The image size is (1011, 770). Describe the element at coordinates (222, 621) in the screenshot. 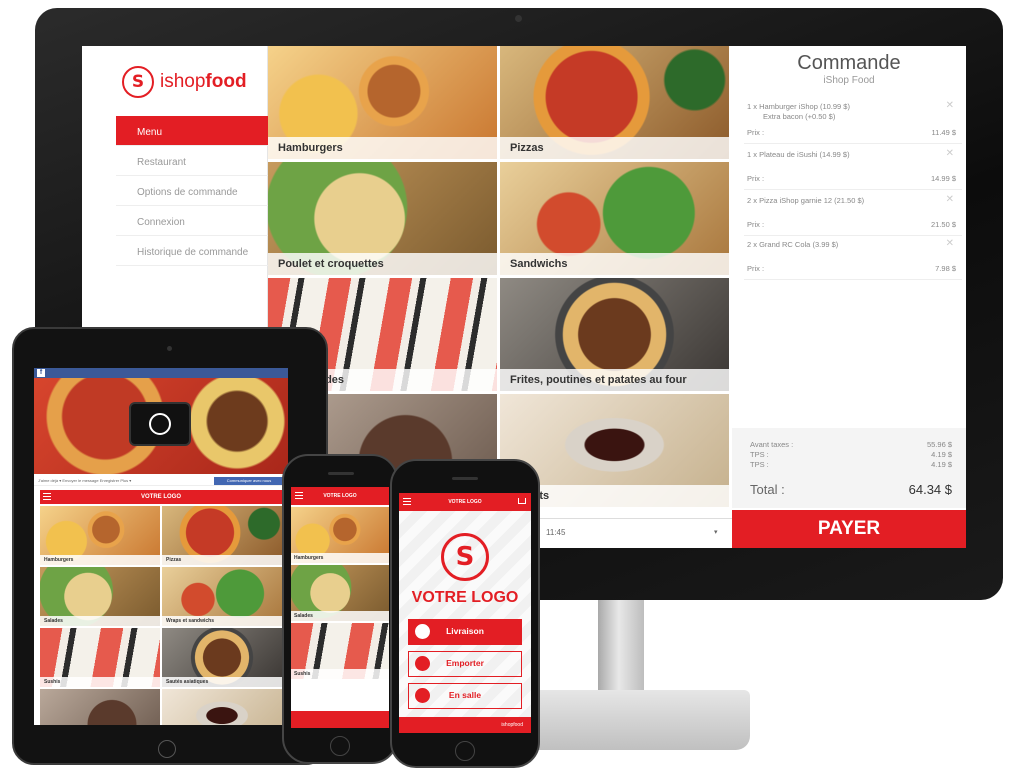

I see `category-label: Wraps et sandwichs` at that location.